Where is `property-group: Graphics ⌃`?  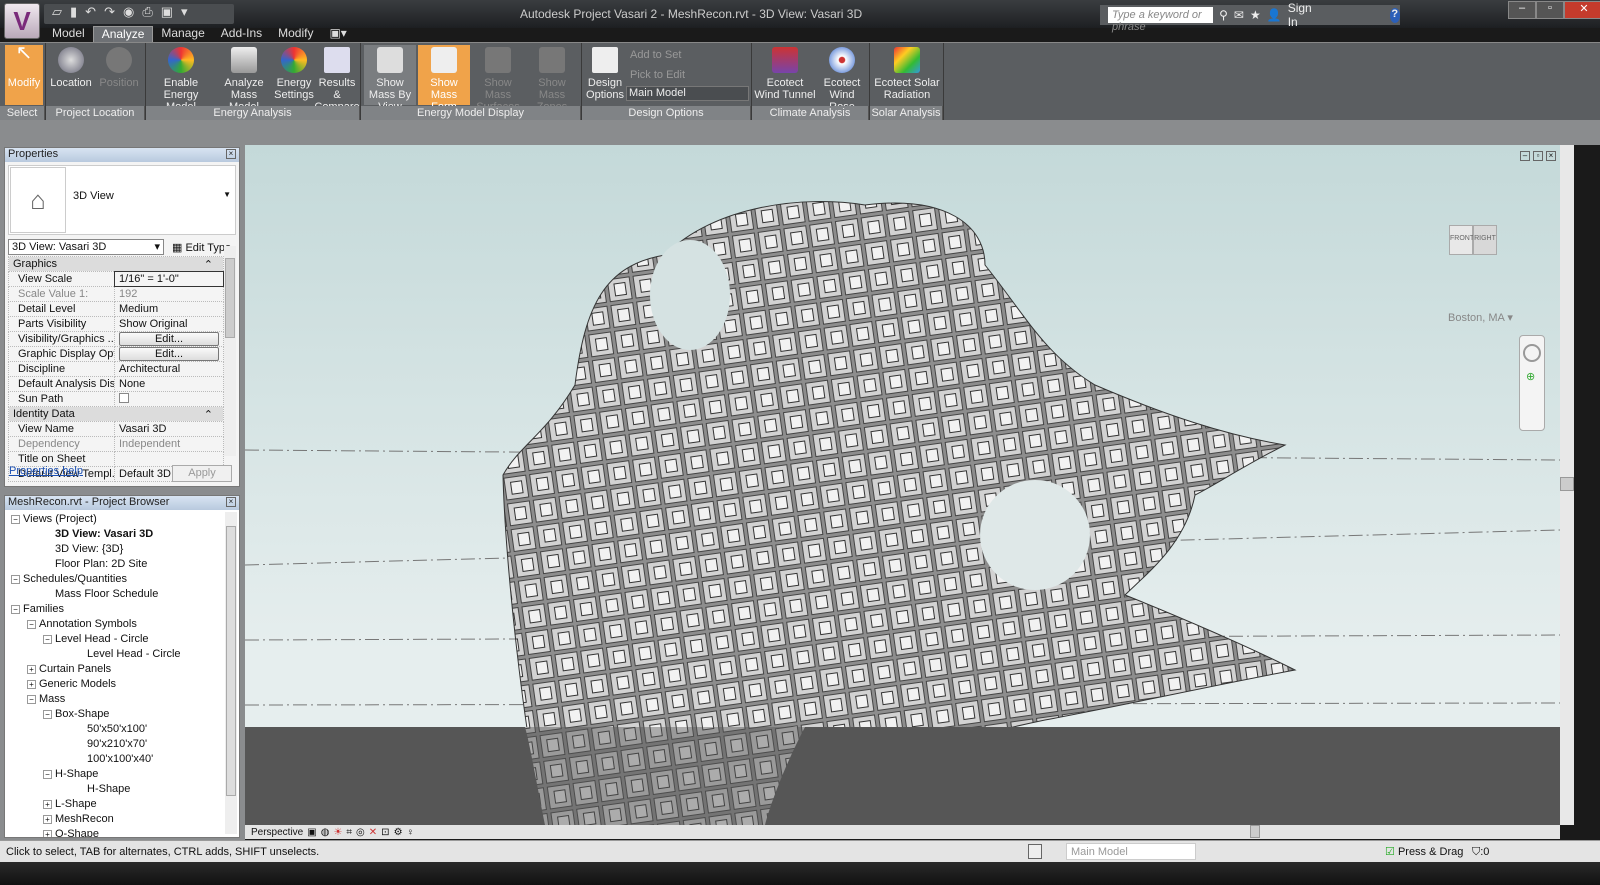 property-group: Graphics ⌃ is located at coordinates (116, 264).